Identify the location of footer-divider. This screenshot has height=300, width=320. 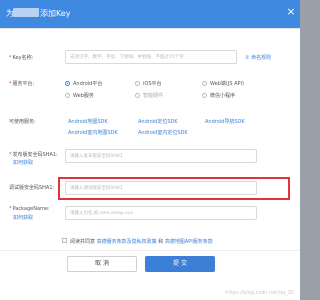
(150, 250).